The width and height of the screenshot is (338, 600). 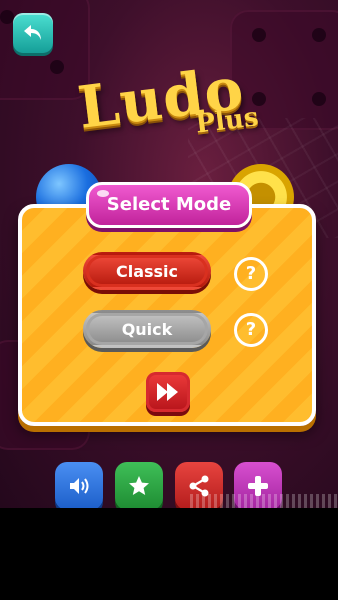 I want to click on play-button, so click(x=168, y=392).